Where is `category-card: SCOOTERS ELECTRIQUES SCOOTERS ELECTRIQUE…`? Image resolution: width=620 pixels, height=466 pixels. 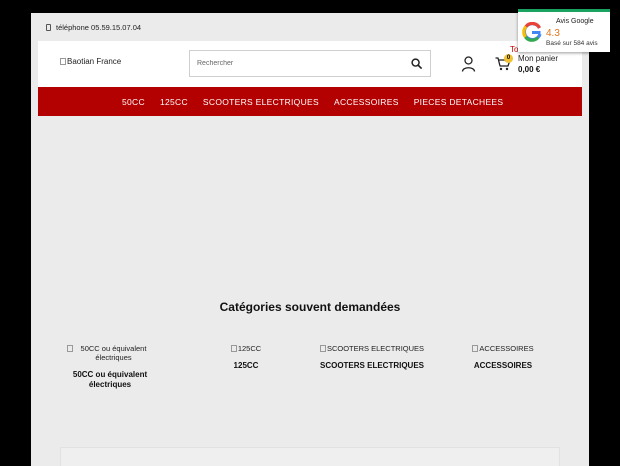 category-card: SCOOTERS ELECTRIQUES SCOOTERS ELECTRIQUE… is located at coordinates (372, 357).